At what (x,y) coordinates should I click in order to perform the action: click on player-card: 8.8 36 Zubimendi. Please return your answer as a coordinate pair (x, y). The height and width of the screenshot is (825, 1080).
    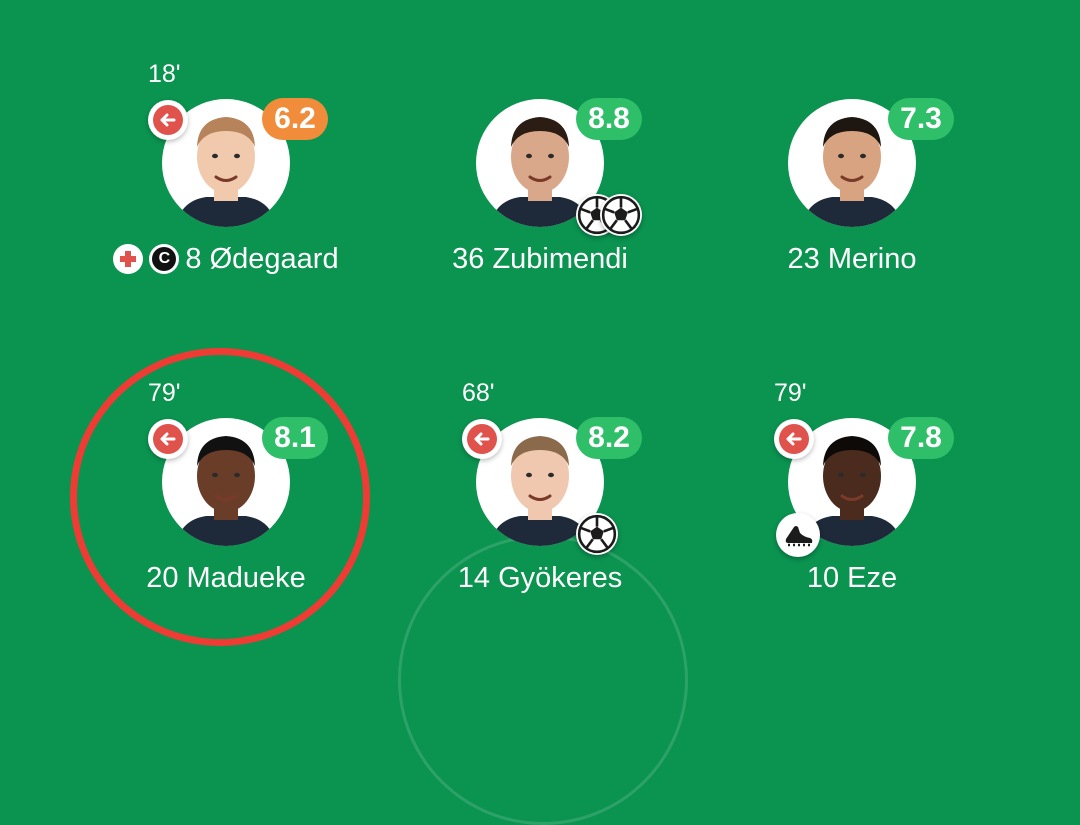
    Looking at the image, I should click on (540, 184).